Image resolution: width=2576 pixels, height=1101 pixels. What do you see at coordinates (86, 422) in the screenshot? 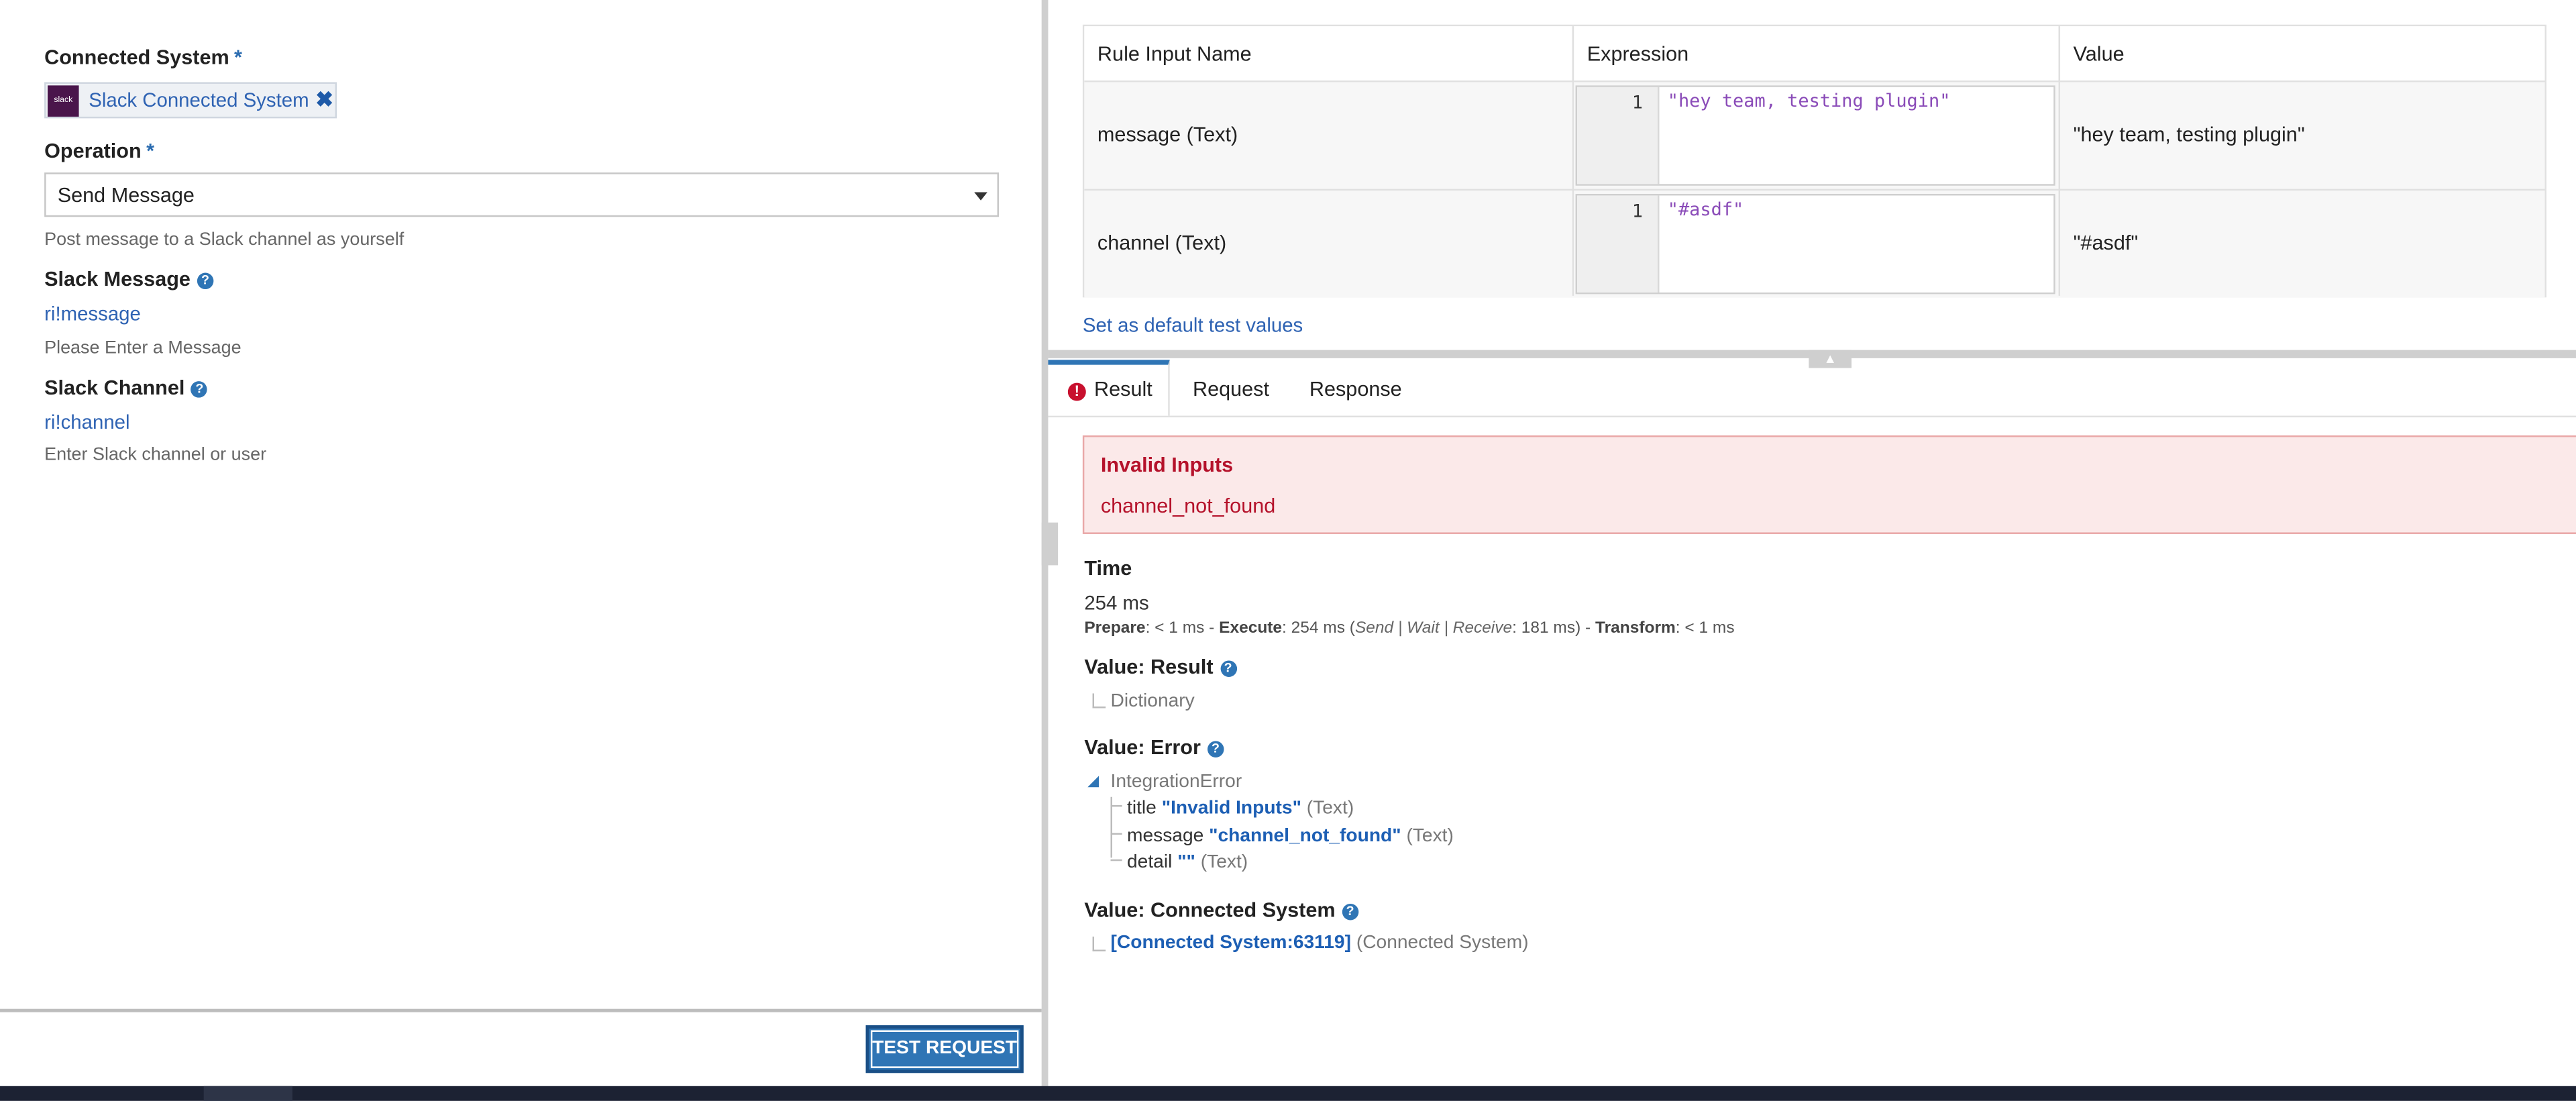
I see `slack-channel-value: ri!channel` at bounding box center [86, 422].